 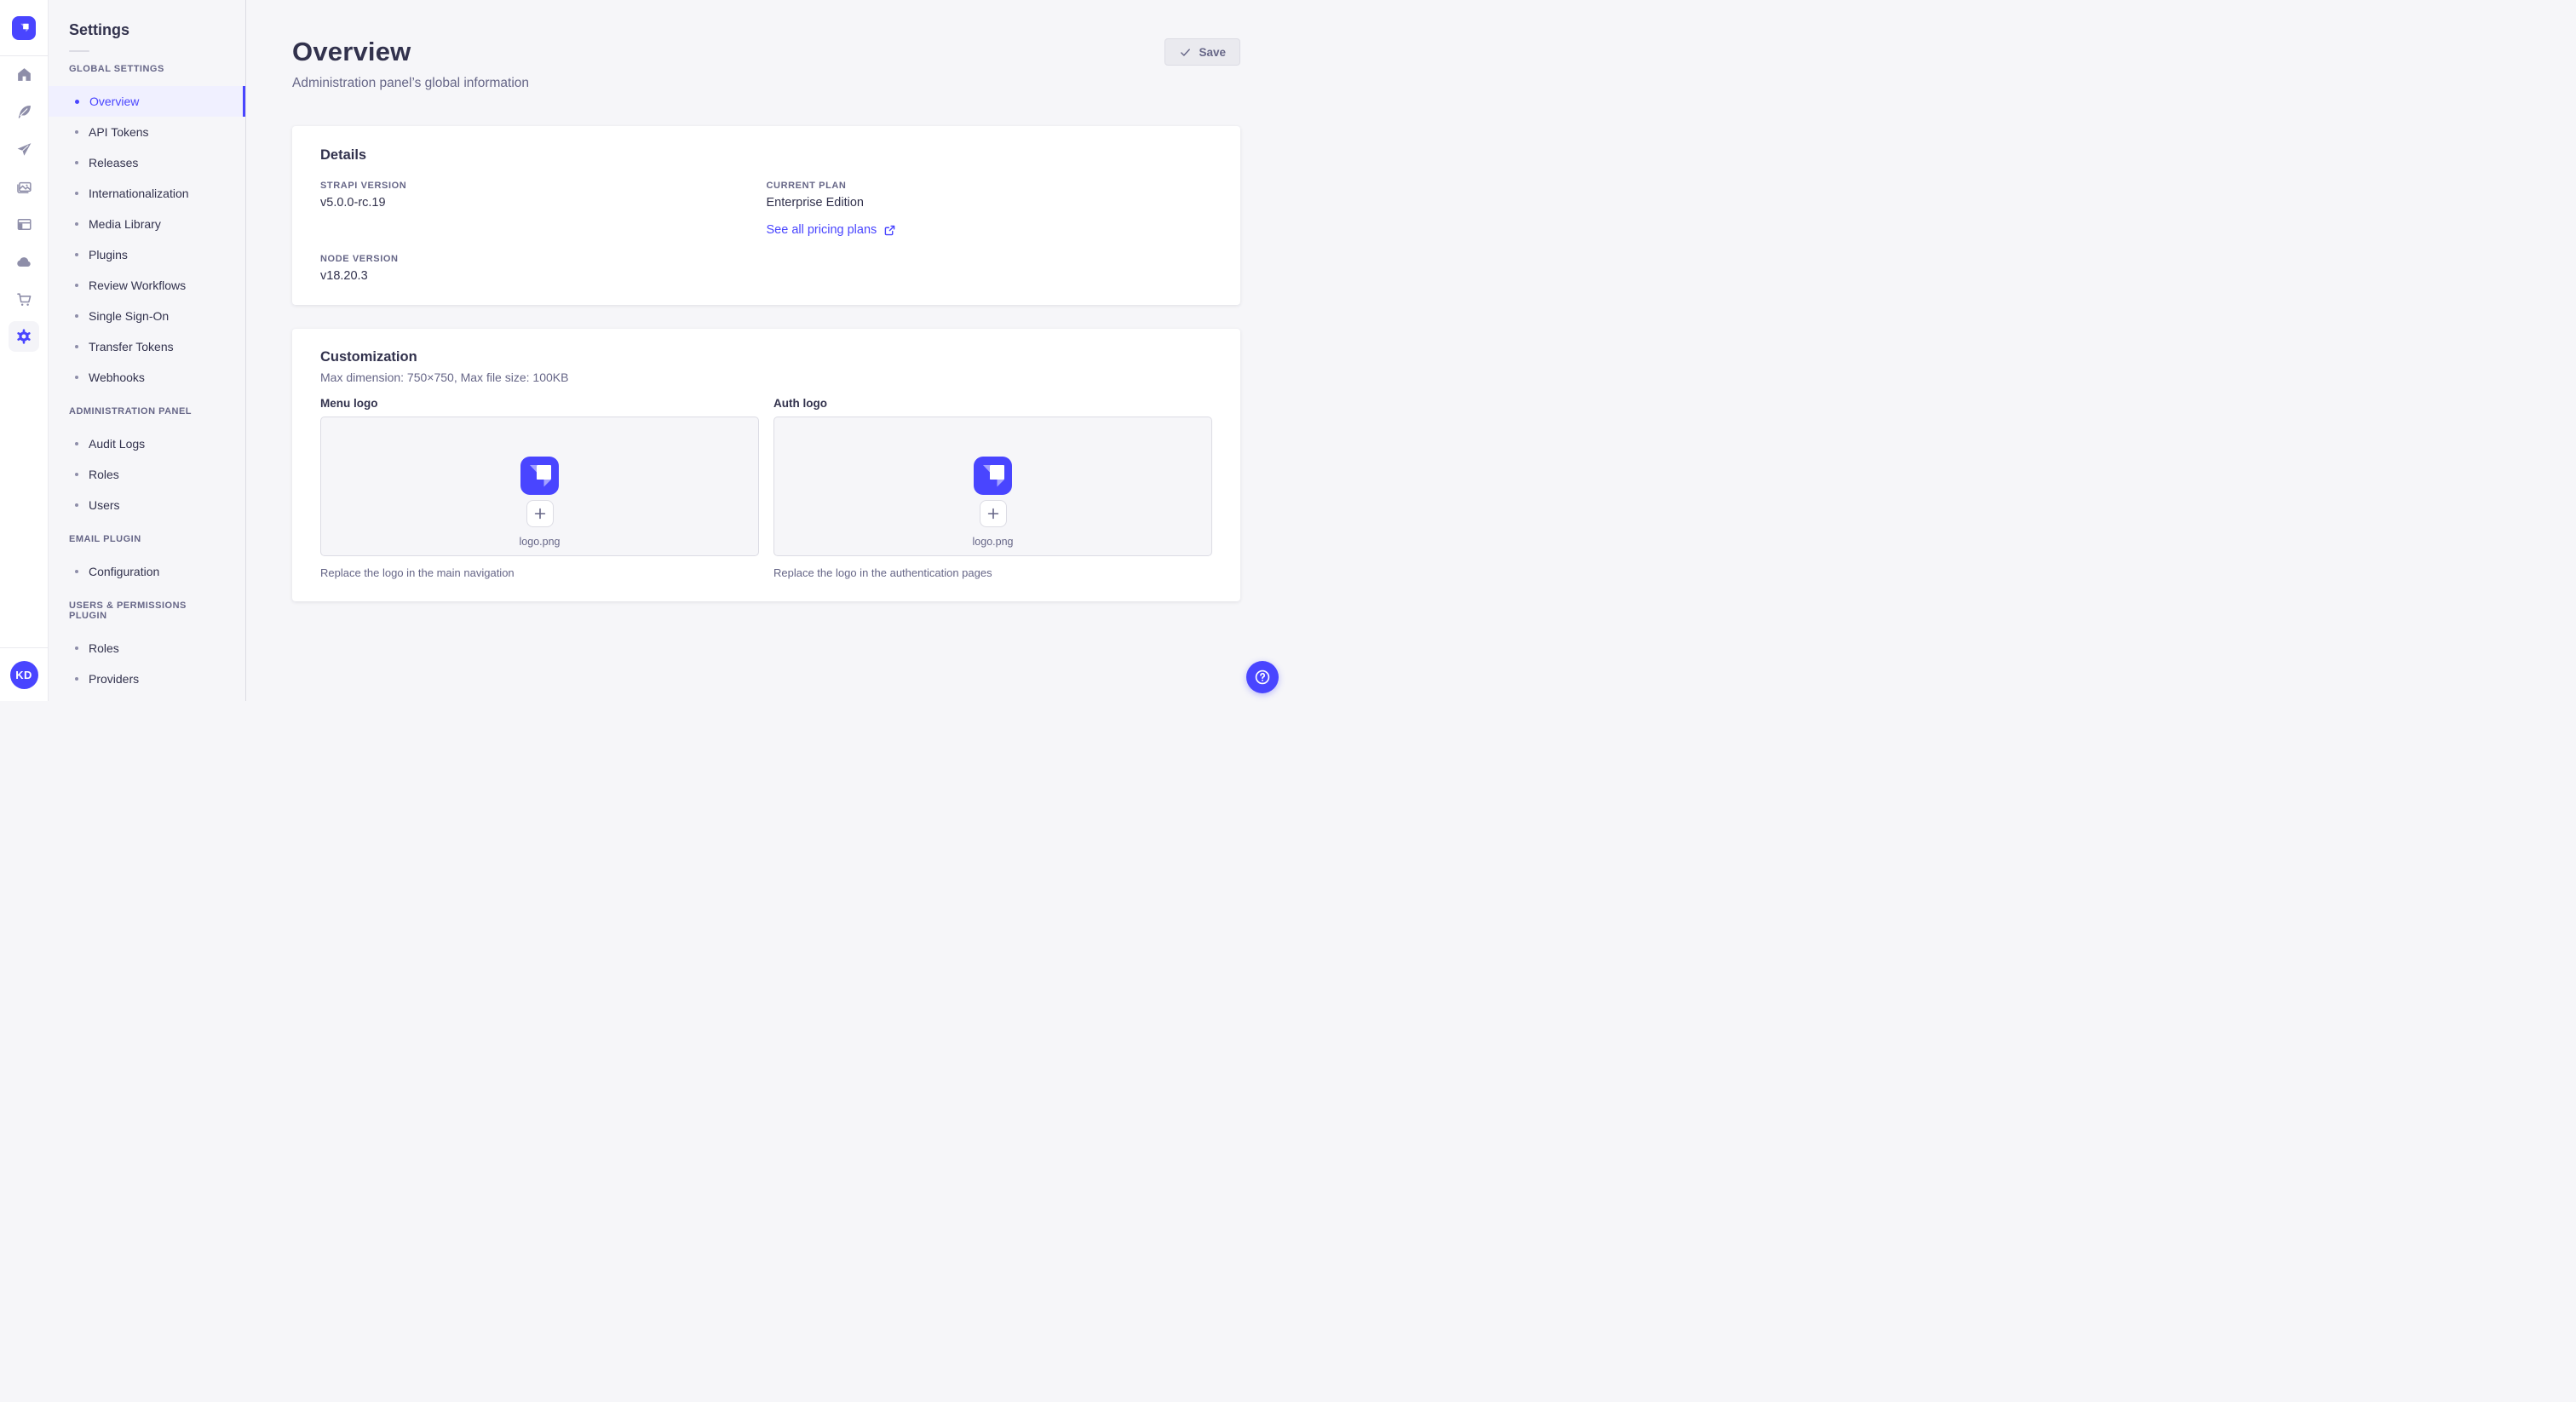 I want to click on settings-button, so click(x=24, y=336).